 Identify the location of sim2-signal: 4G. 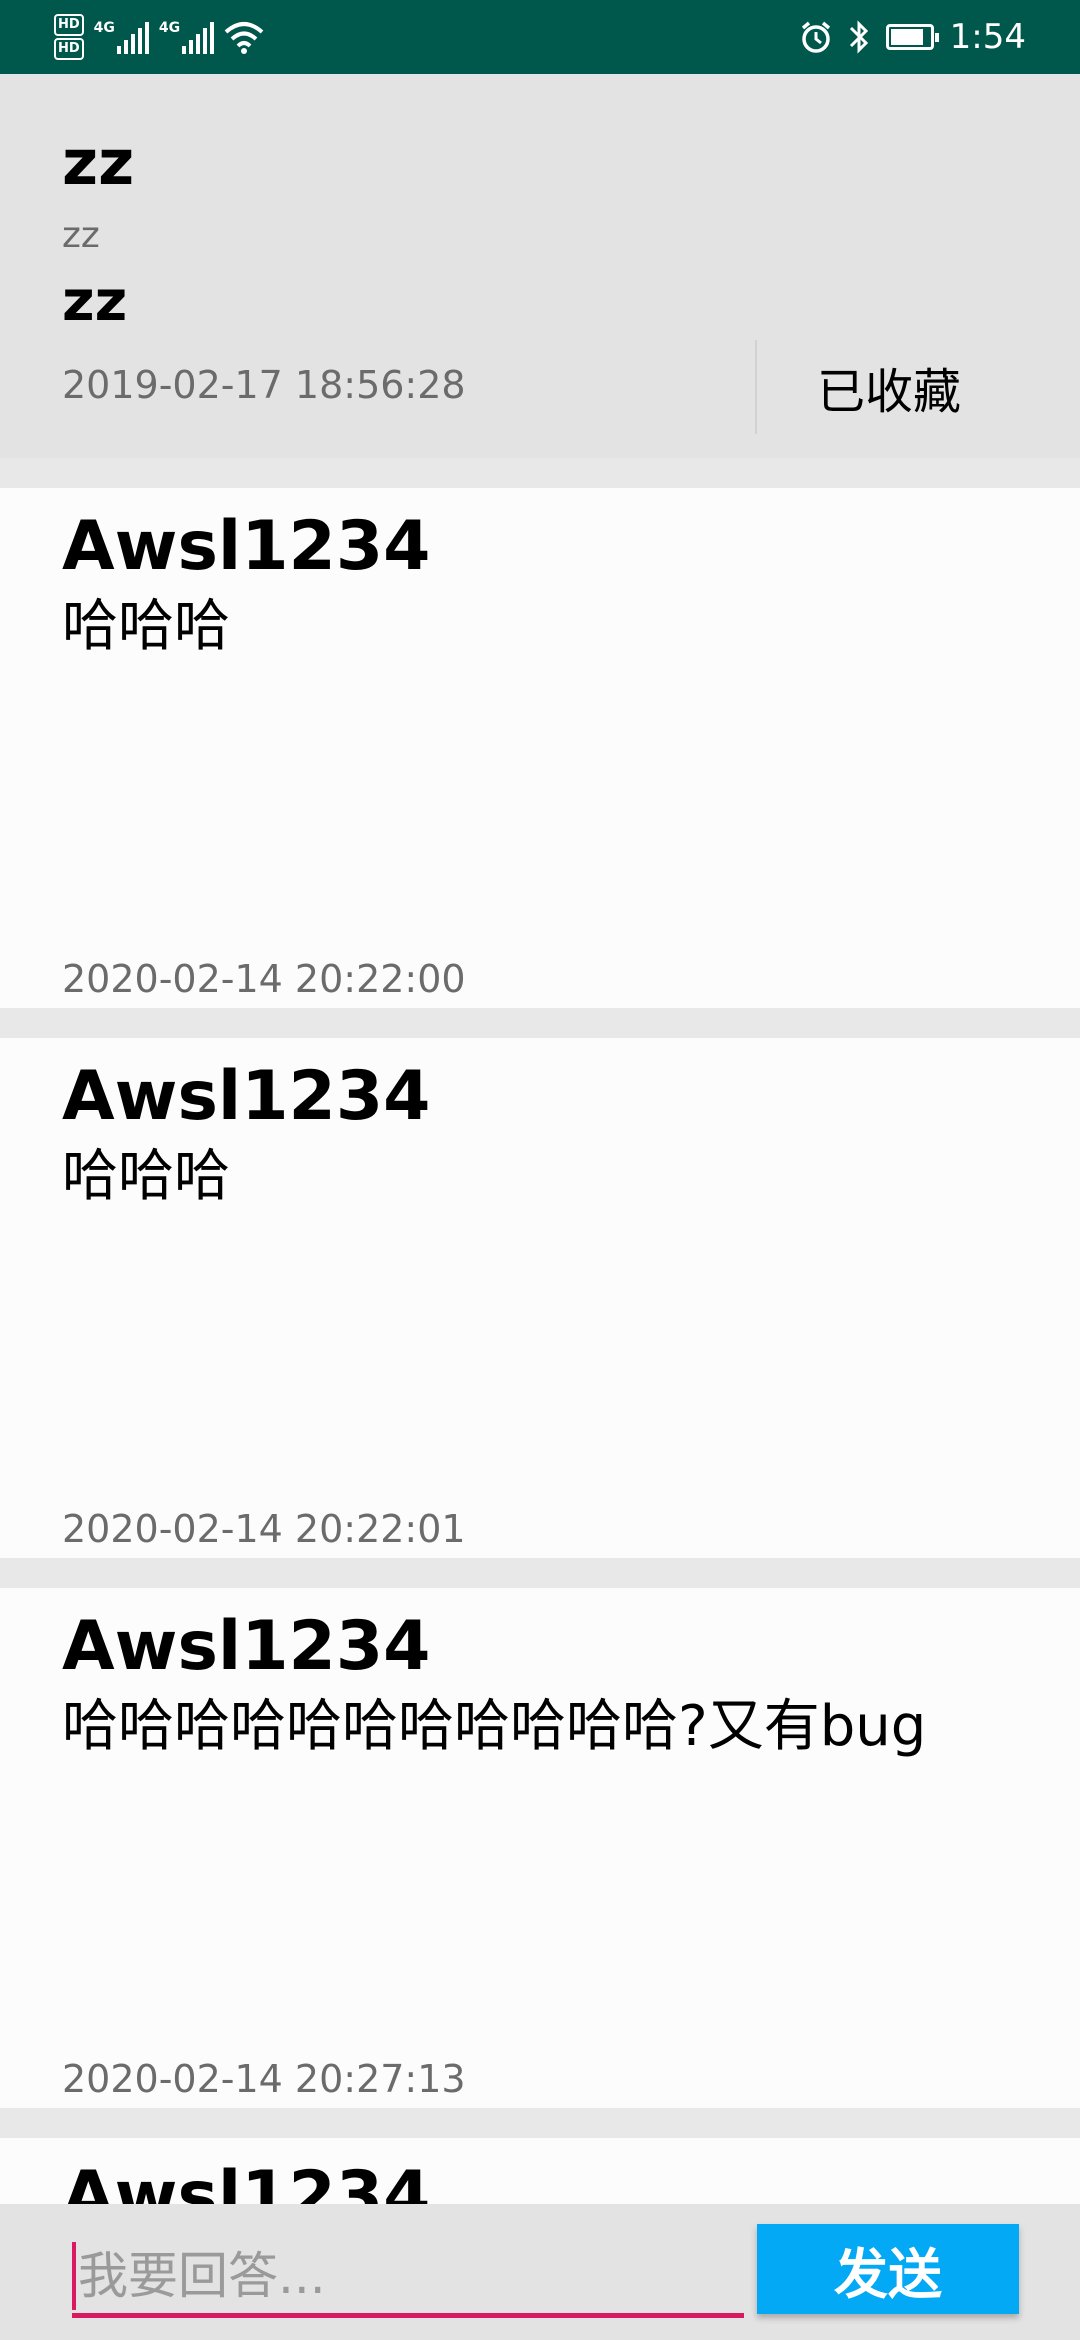
(186, 37).